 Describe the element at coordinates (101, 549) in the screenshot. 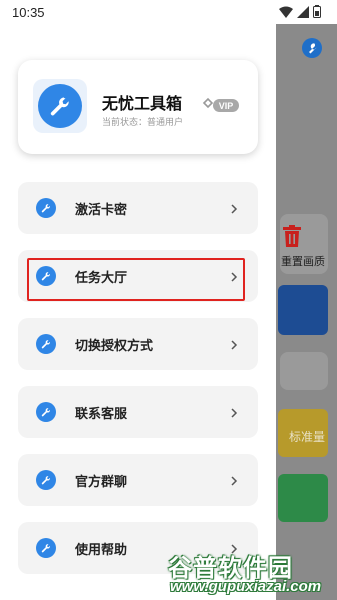

I see `menu-item-label: 使用帮助` at that location.